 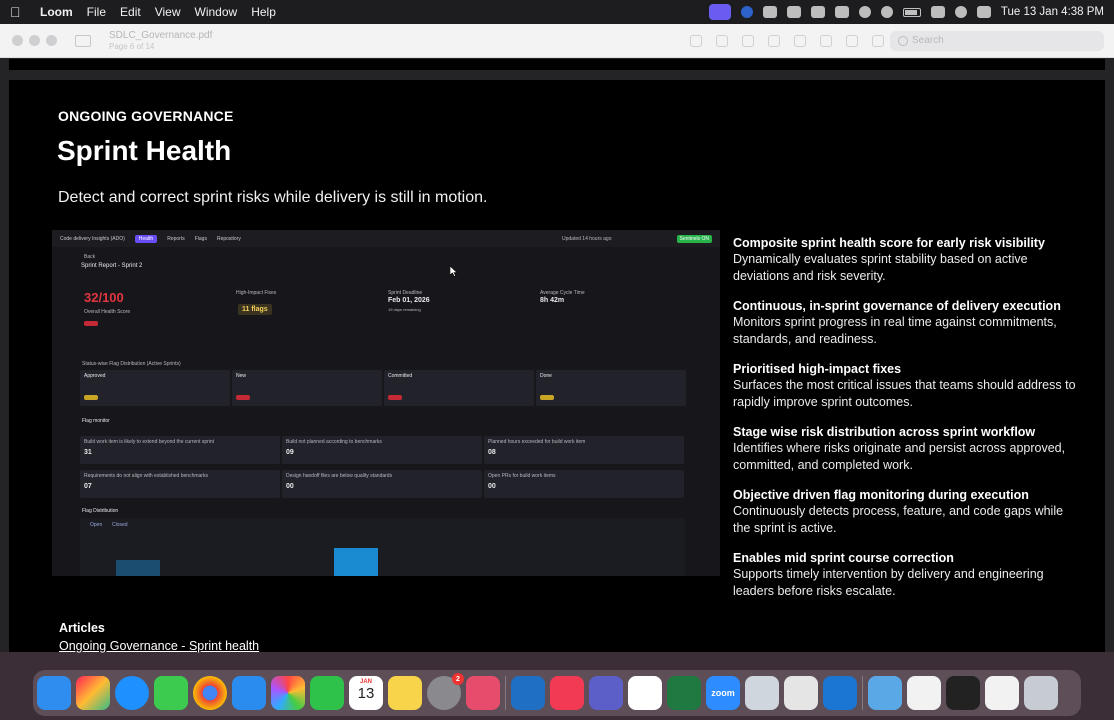 I want to click on form-fill-icon, so click(x=878, y=41).